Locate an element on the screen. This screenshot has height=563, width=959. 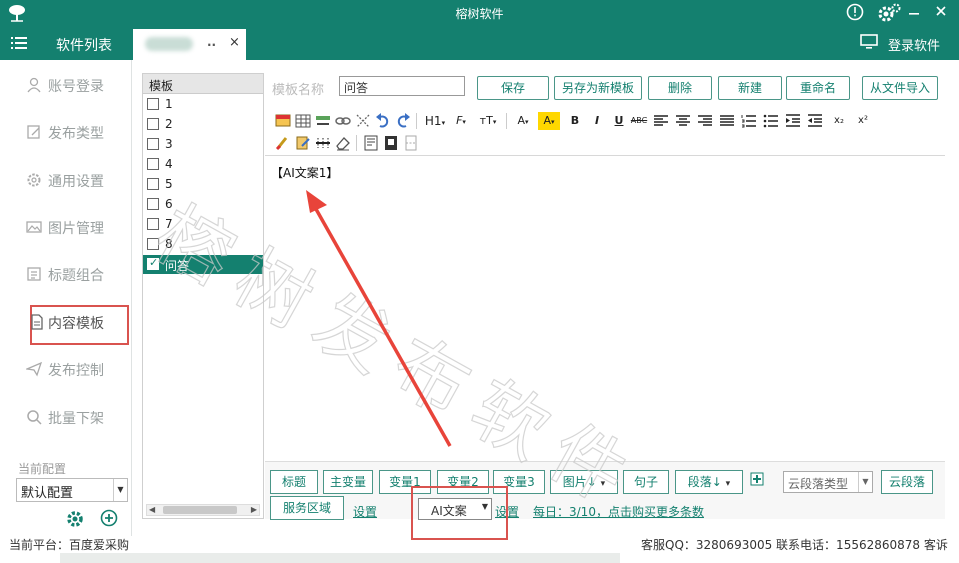
sidebar-item-publish-type: 发布类型 is located at coordinates (68, 132).